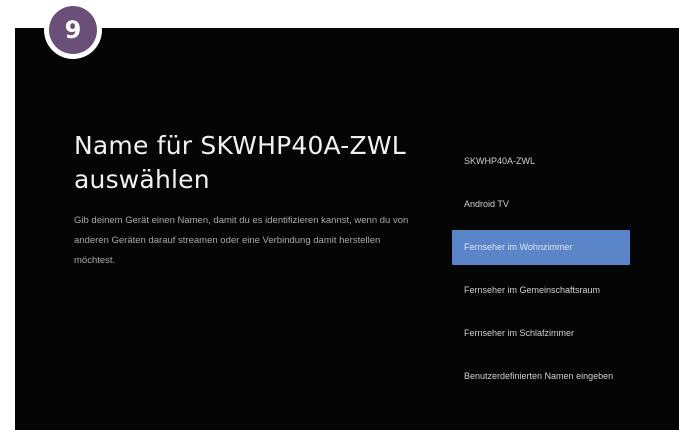 The height and width of the screenshot is (430, 679). Describe the element at coordinates (532, 290) in the screenshot. I see `option-label: Fernseher im Gemeinschaftsraum` at that location.